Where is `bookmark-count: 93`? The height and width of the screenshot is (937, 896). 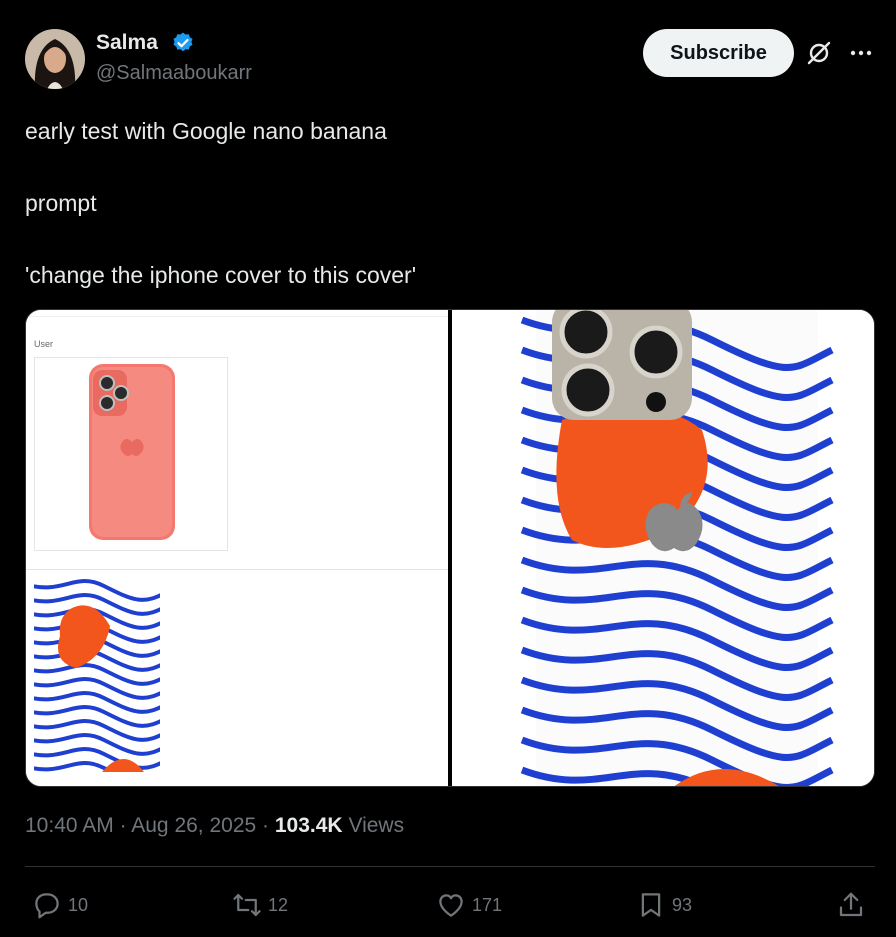
bookmark-count: 93 is located at coordinates (682, 904).